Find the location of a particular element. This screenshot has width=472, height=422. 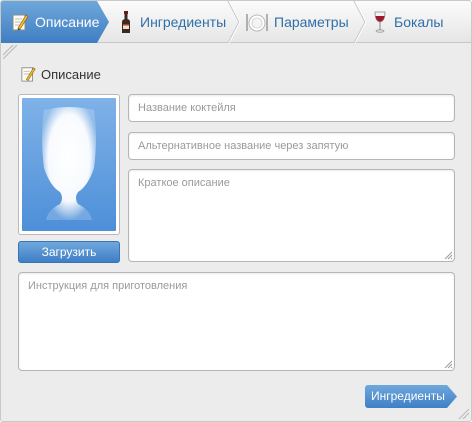

tab-glasses-label: Бокалы is located at coordinates (419, 22).